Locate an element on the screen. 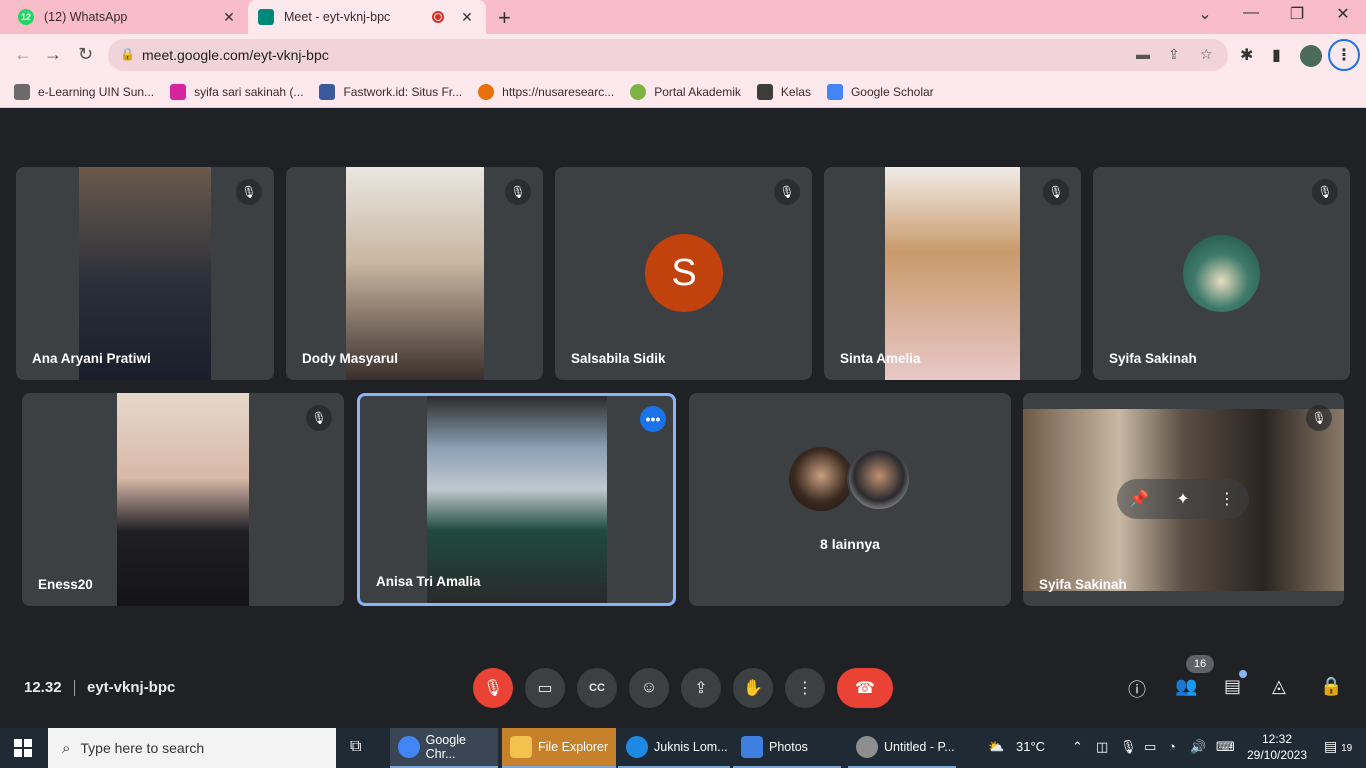 Image resolution: width=1366 pixels, height=768 pixels. notification-center-icon: ▤ 19 is located at coordinates (1338, 746).